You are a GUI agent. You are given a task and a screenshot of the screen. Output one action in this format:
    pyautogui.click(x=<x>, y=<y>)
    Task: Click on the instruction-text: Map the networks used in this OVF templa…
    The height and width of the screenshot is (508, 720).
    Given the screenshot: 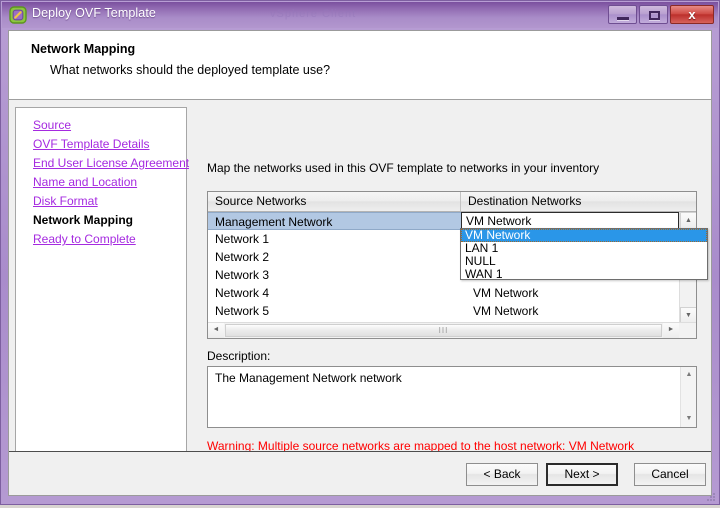 What is the action you would take?
    pyautogui.click(x=403, y=168)
    